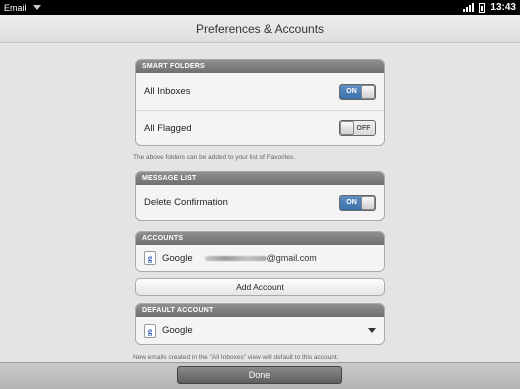 The width and height of the screenshot is (520, 389). I want to click on page-title: Preferences & Accounts, so click(260, 29).